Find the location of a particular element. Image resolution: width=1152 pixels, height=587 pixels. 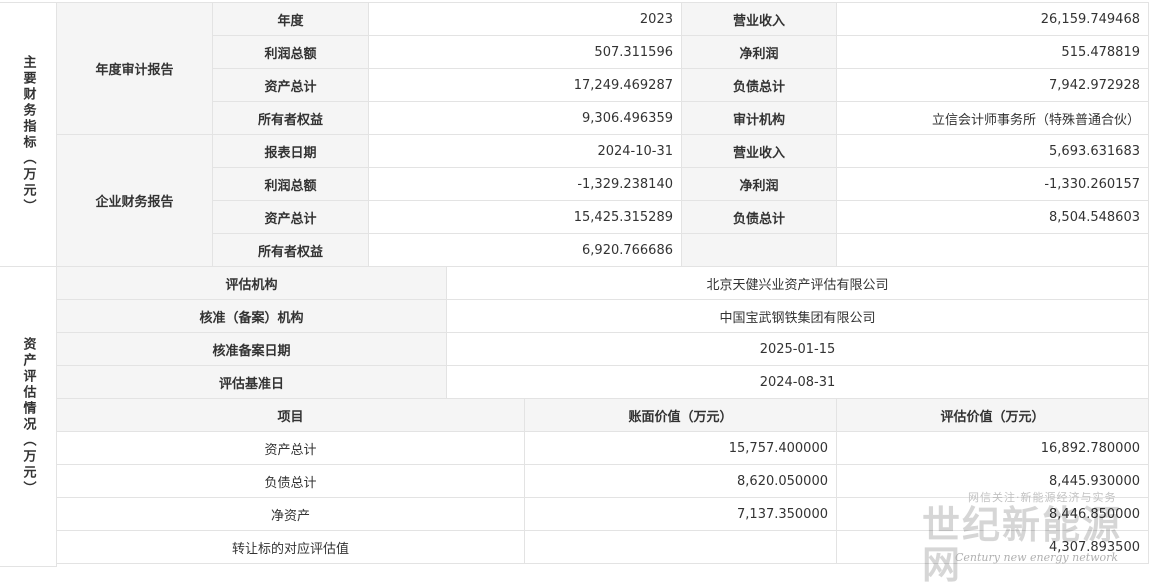

valuation-info-label-1: 核准（备案）机构 is located at coordinates (252, 316).